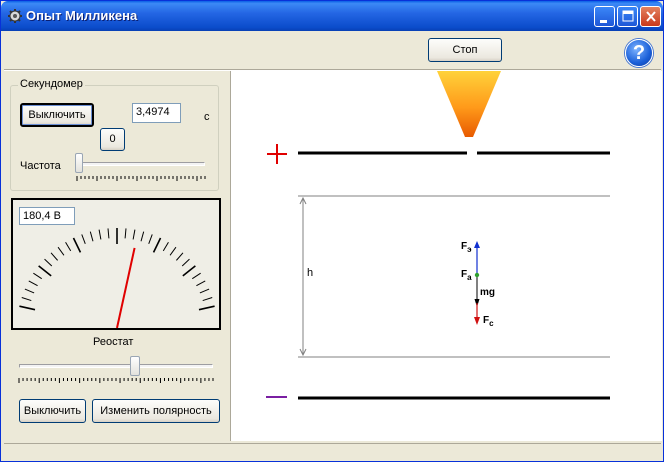  What do you see at coordinates (141, 178) in the screenshot?
I see `frequency-slider-ticks` at bounding box center [141, 178].